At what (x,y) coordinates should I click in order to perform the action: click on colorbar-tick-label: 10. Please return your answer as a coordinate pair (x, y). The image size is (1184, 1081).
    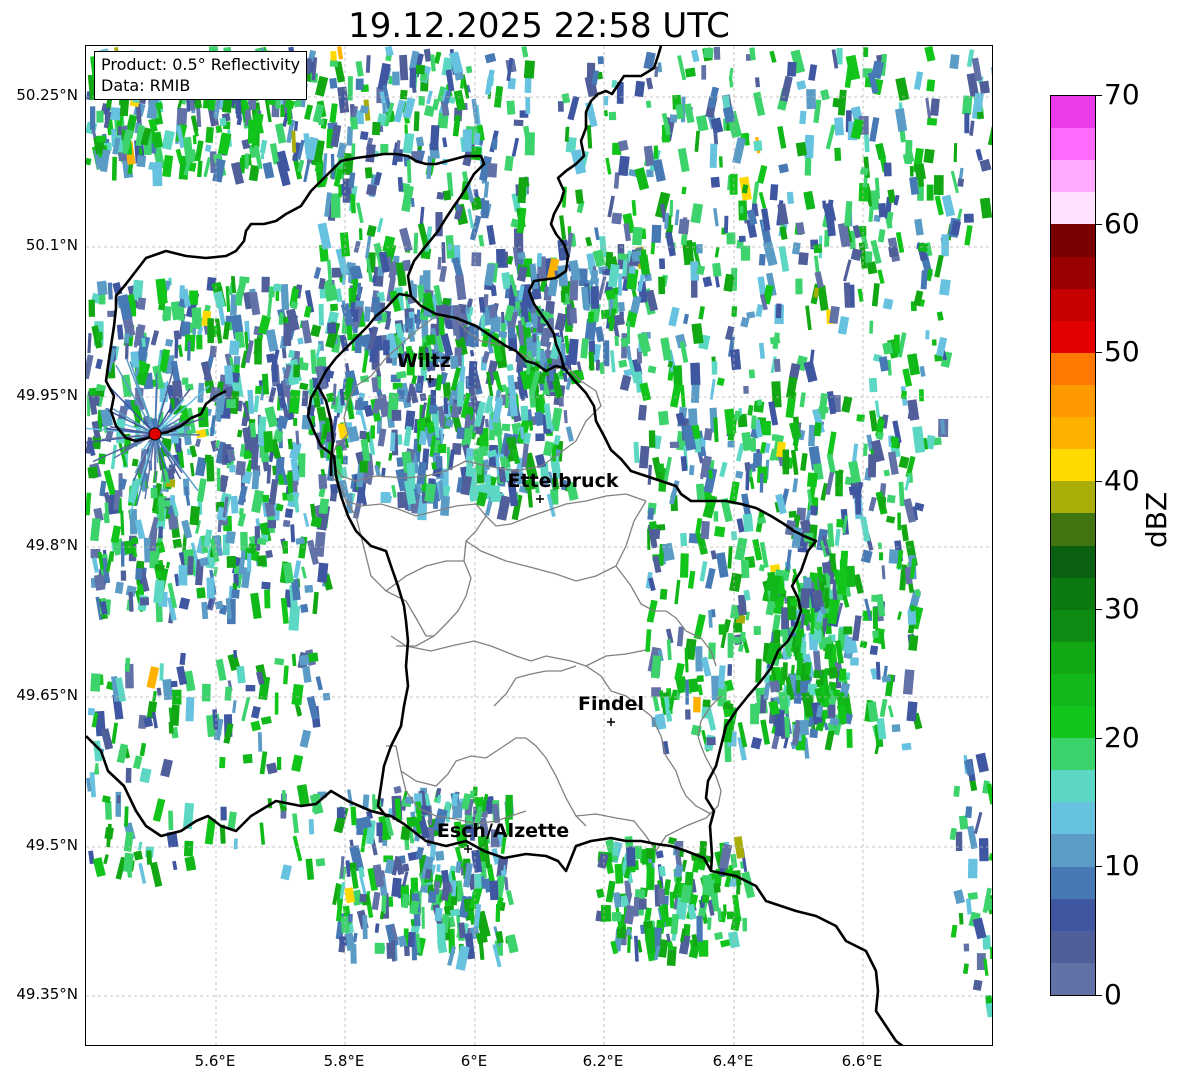
    Looking at the image, I should click on (1122, 866).